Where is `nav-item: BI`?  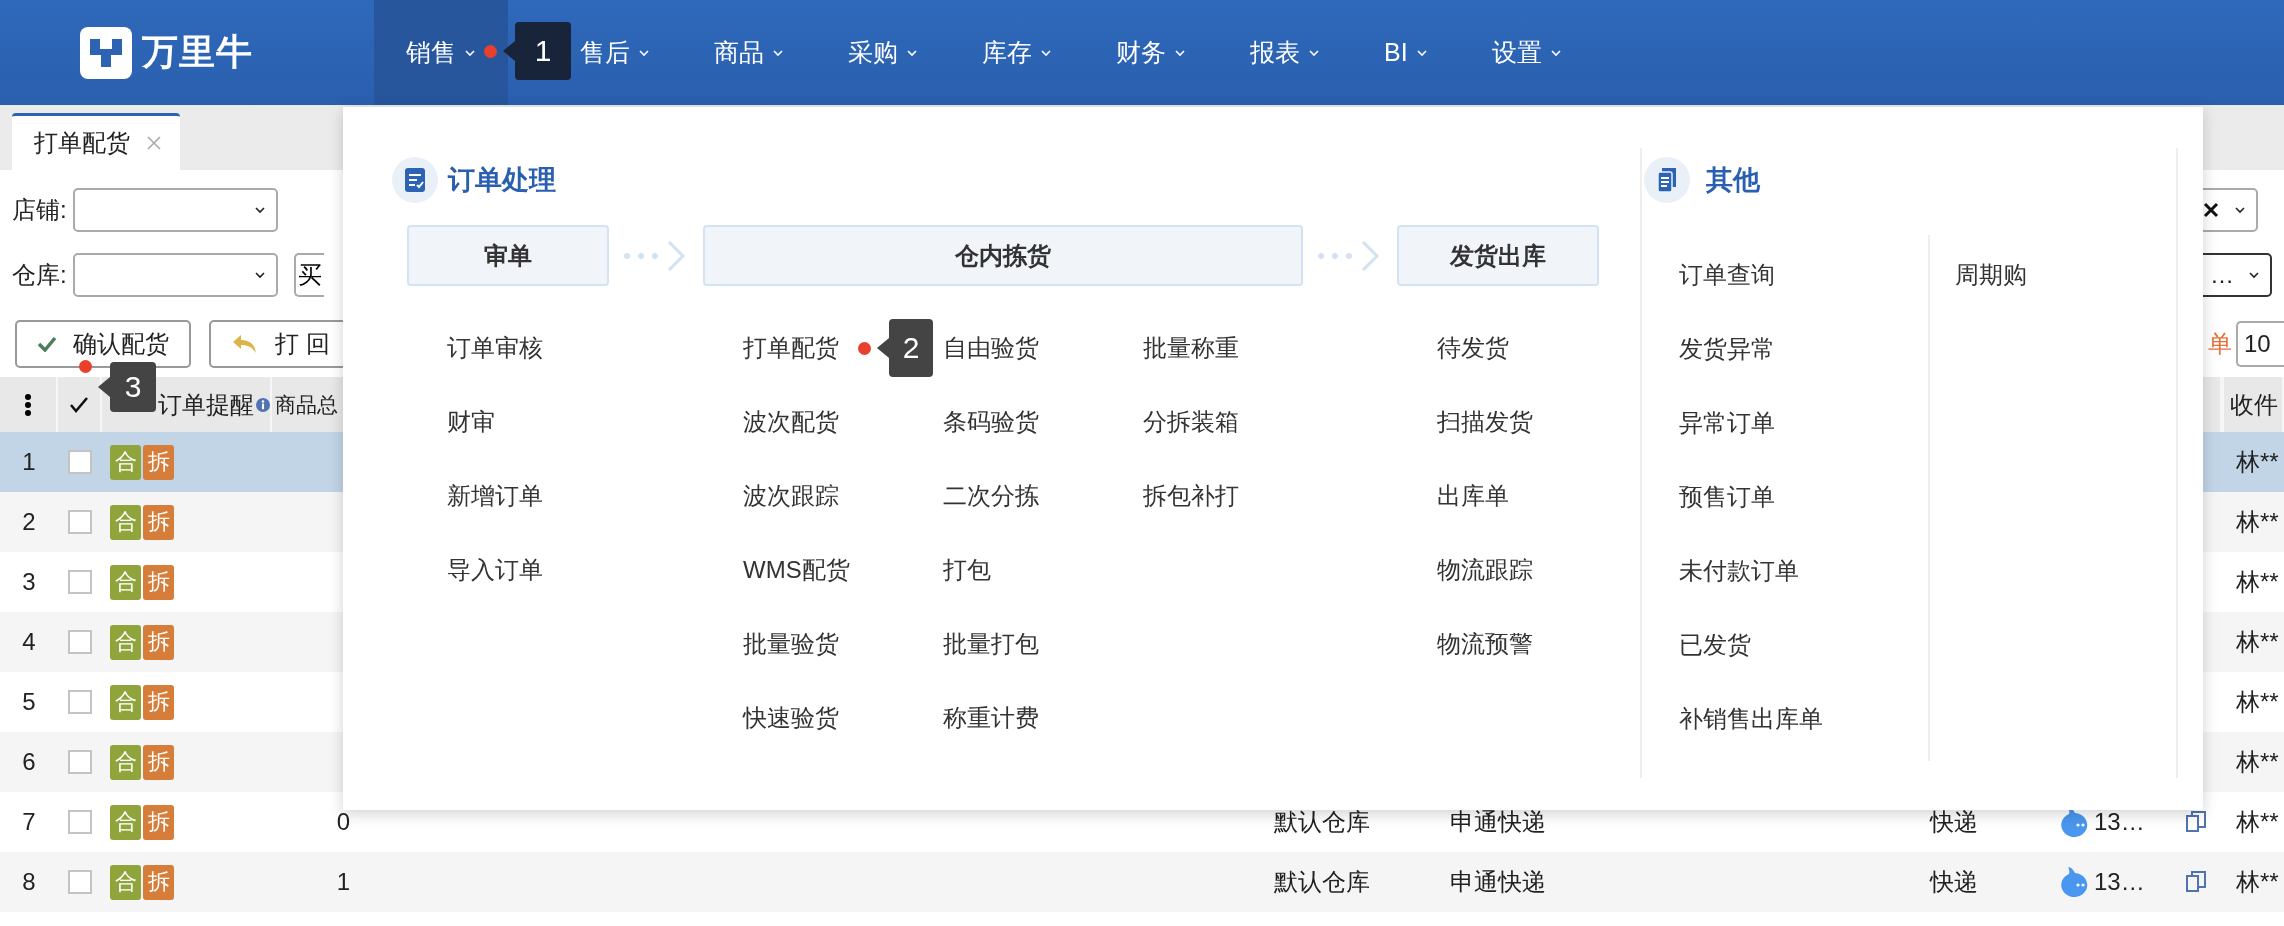
nav-item: BI is located at coordinates (1406, 52).